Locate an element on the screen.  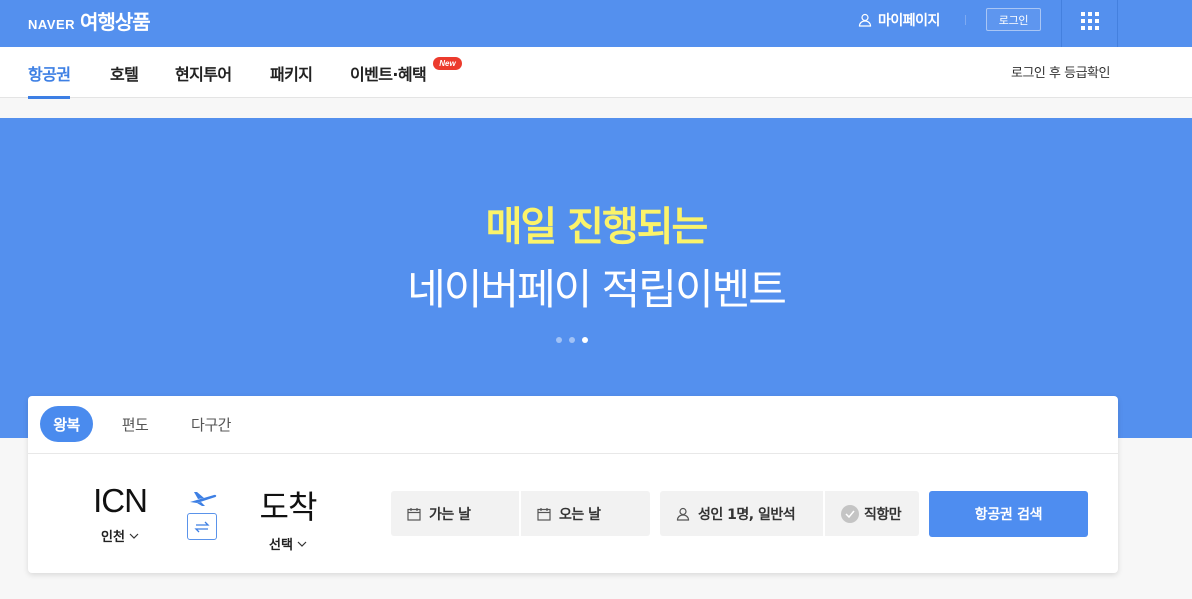
trip-tab-oneway: 편도 is located at coordinates (135, 424).